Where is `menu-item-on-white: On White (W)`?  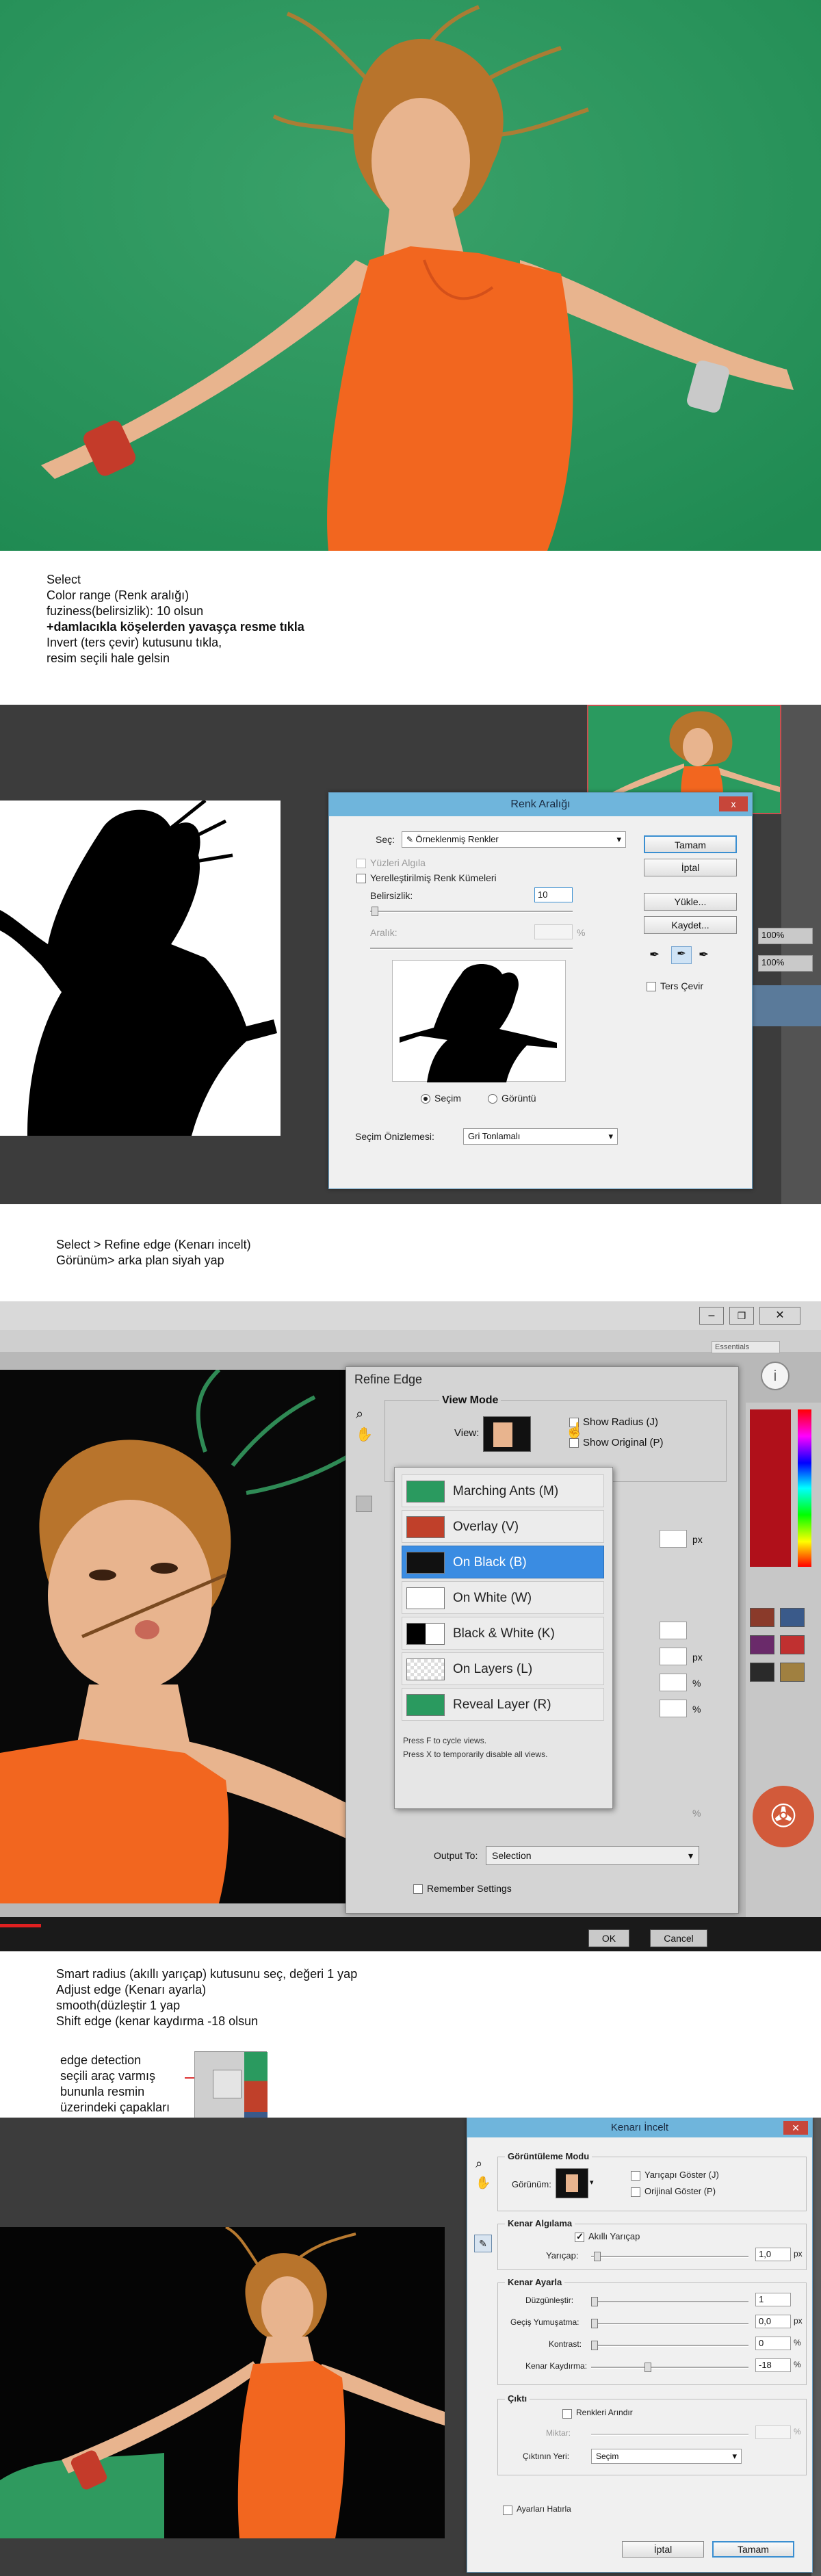
menu-item-on-white: On White (W) is located at coordinates (503, 1597).